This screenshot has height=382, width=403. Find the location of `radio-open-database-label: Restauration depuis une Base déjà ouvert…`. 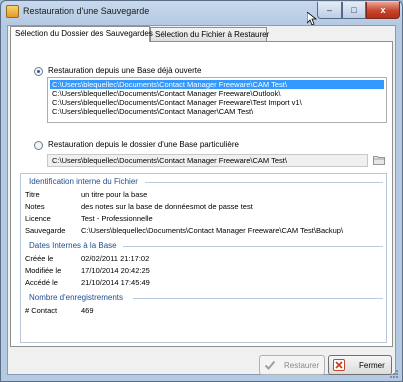

radio-open-database-label: Restauration depuis une Base déjà ouvert… is located at coordinates (124, 70).